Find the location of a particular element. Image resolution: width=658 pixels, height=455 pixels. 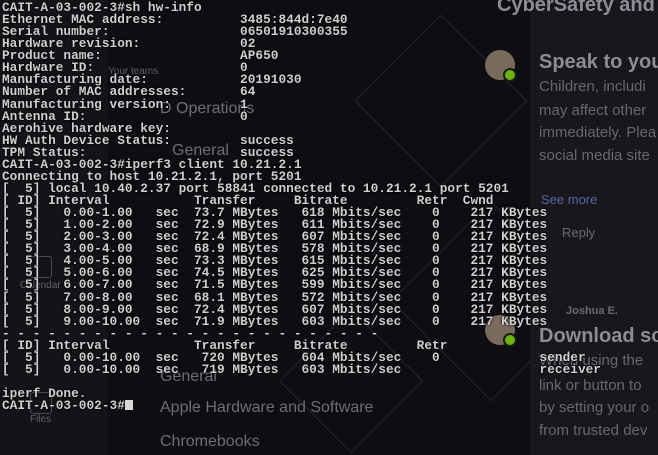

post-body-line: from trusted dev is located at coordinates (593, 430).